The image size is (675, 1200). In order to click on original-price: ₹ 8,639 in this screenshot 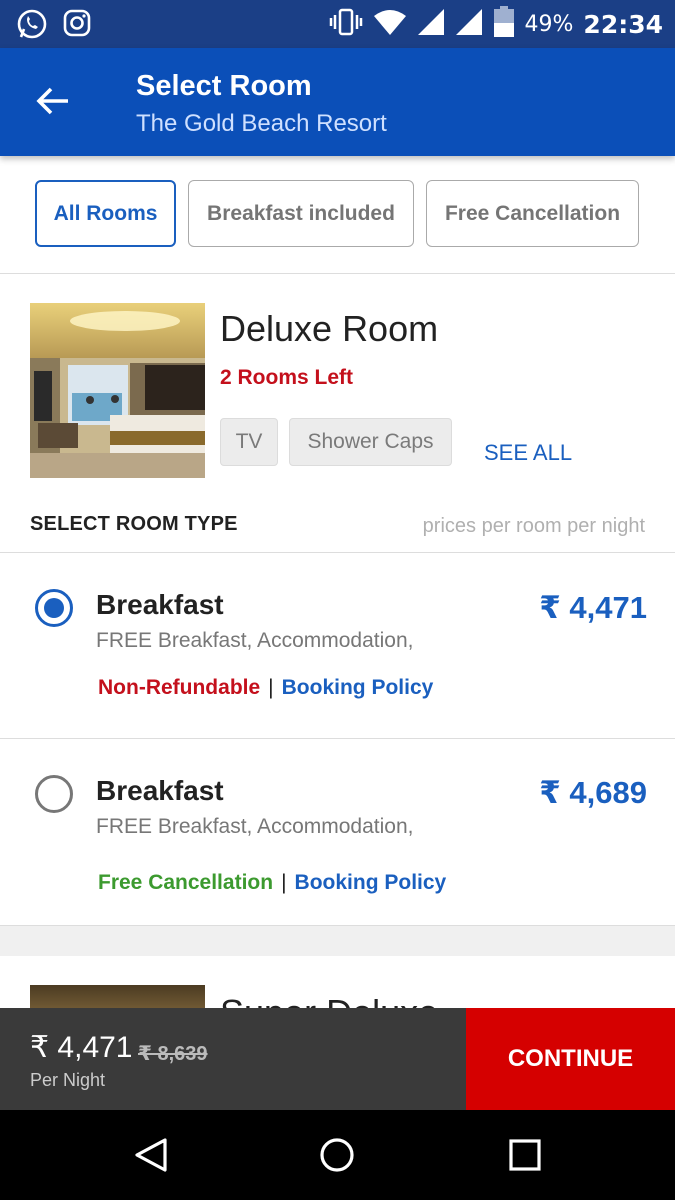, I will do `click(173, 1054)`.